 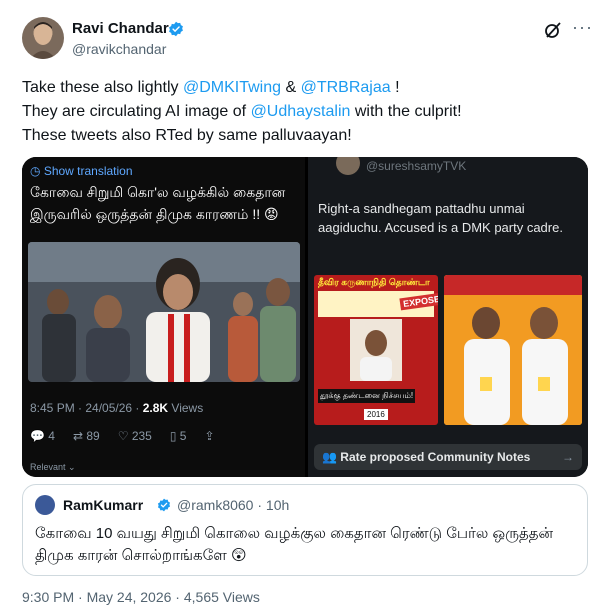 What do you see at coordinates (232, 87) in the screenshot?
I see `mention-dmkitwing: @DMKITwing` at bounding box center [232, 87].